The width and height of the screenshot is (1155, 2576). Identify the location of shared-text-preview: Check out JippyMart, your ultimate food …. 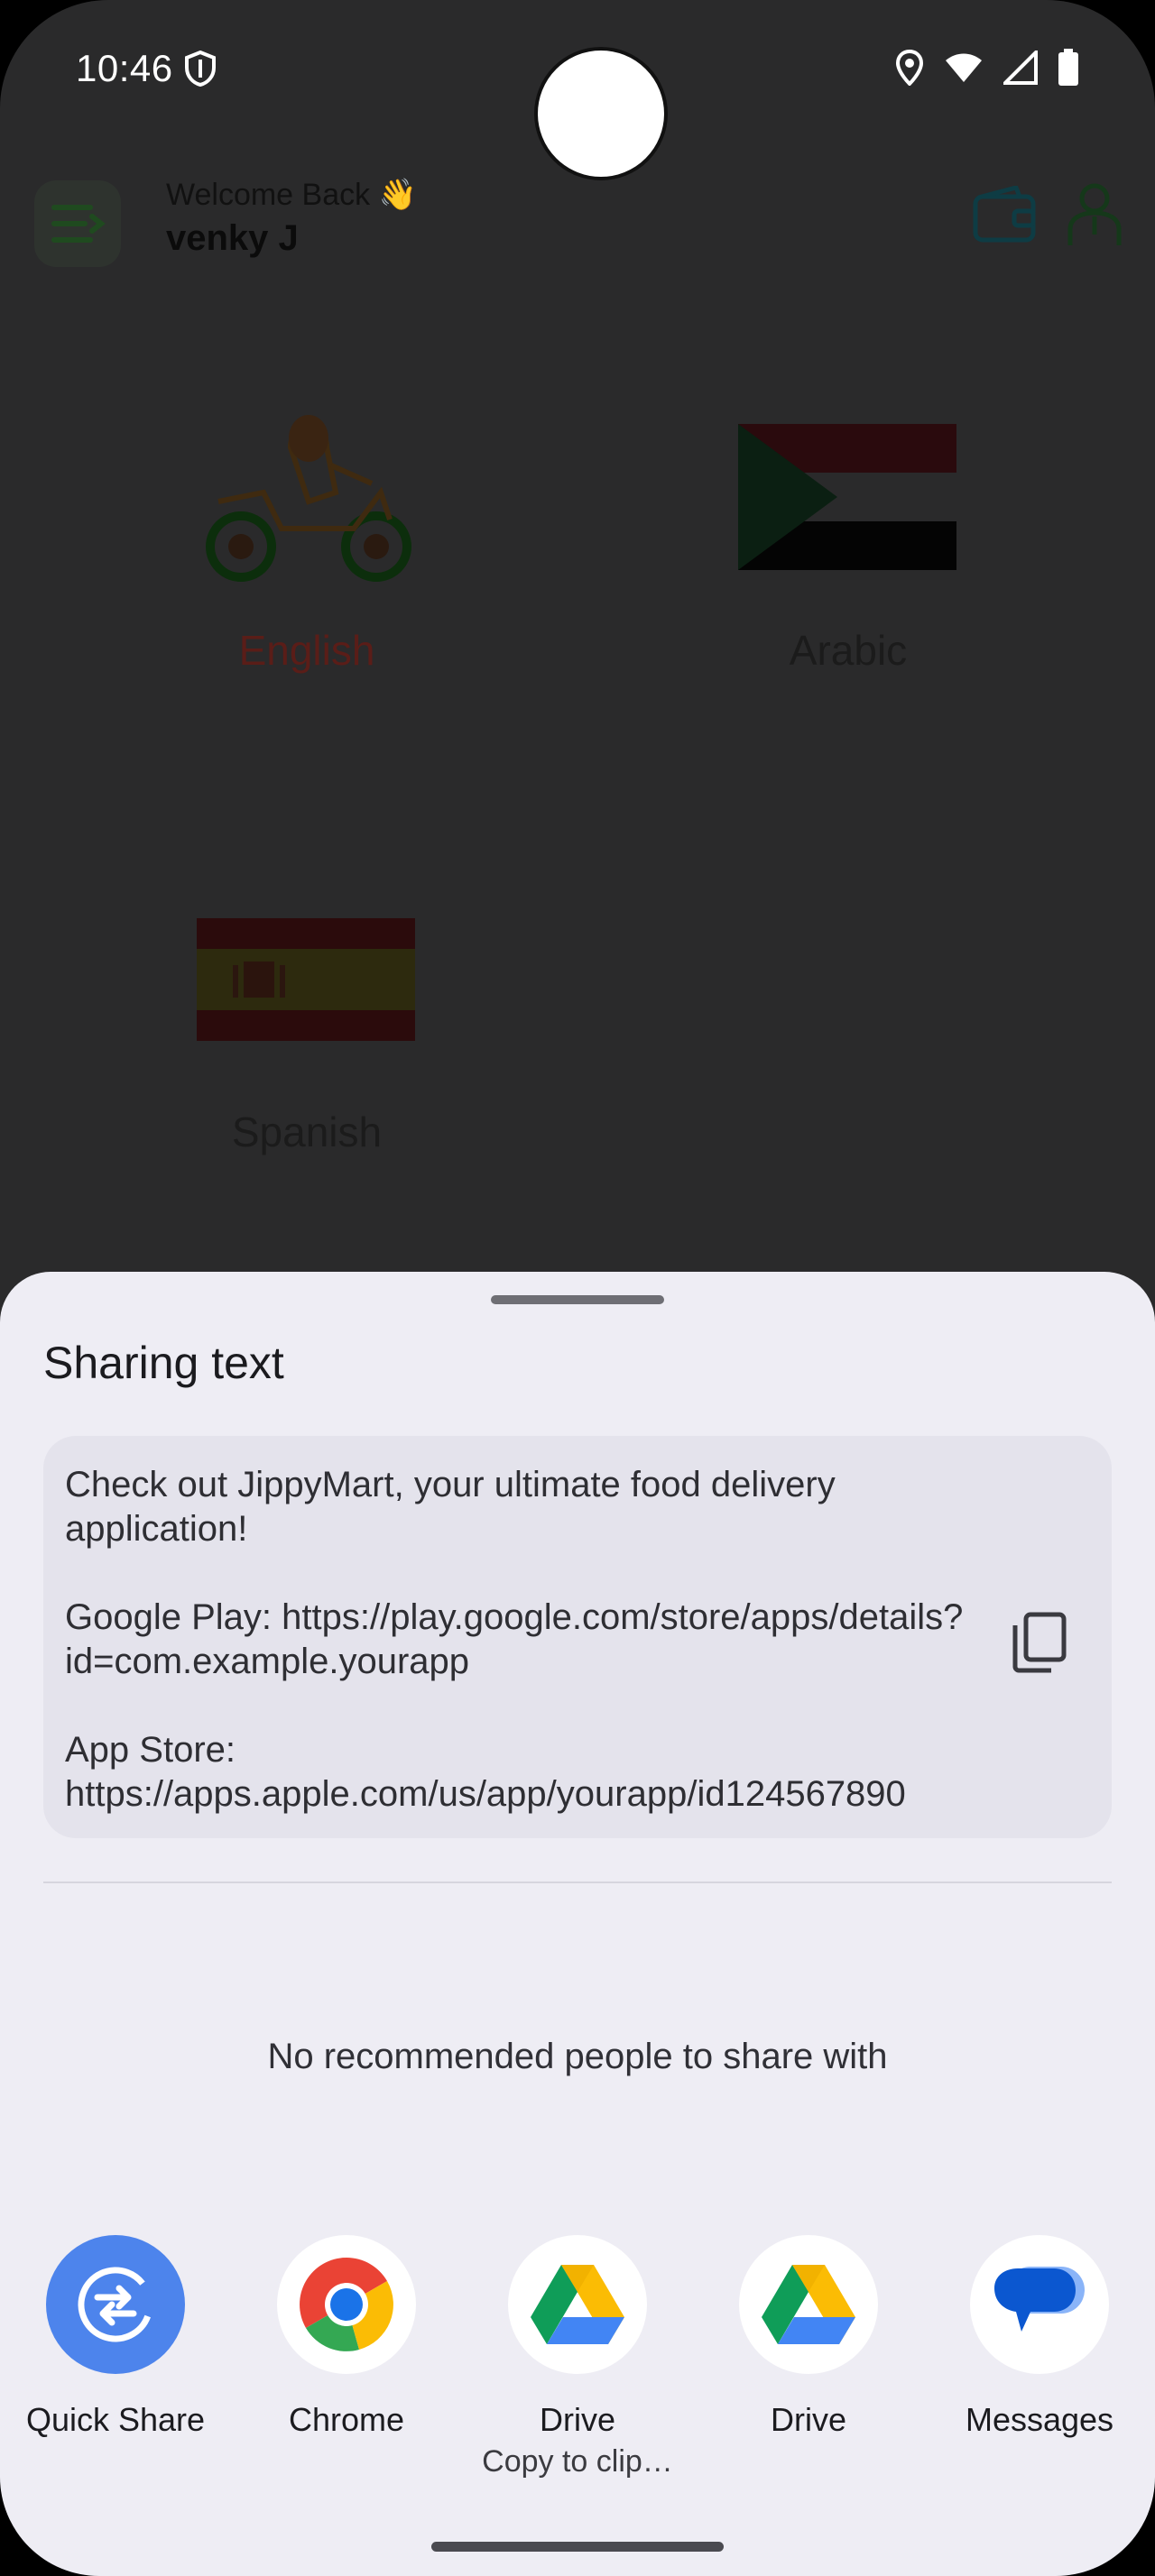
(577, 1637).